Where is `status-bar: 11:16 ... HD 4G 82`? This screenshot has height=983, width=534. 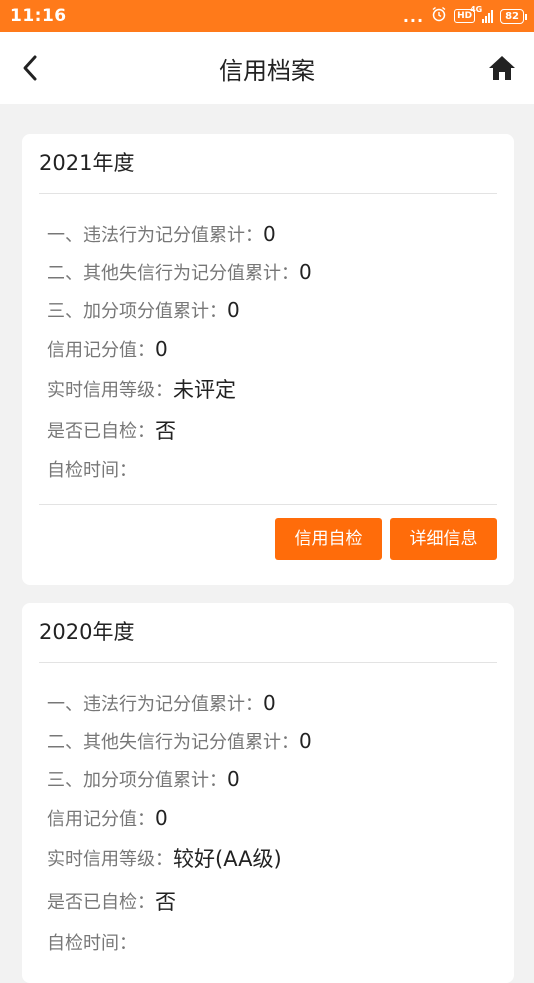
status-bar: 11:16 ... HD 4G 82 is located at coordinates (267, 16).